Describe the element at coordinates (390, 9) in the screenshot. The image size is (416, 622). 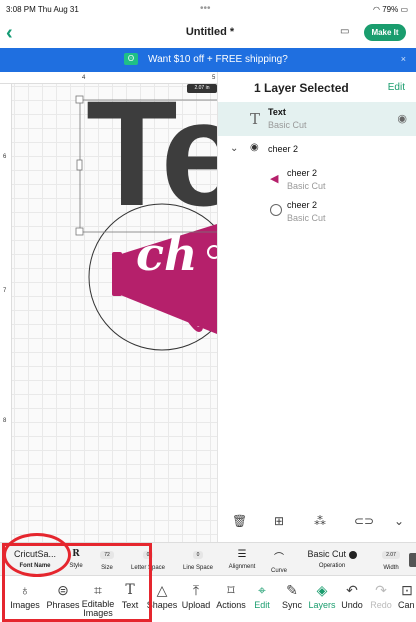
I see `battery-indicator: ◠ 79% ▭` at that location.